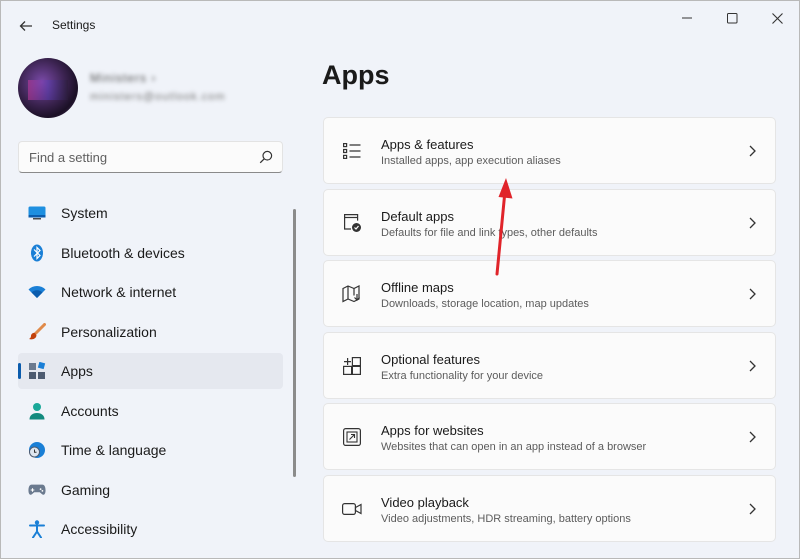 The image size is (800, 559). I want to click on accessibility-icon, so click(37, 529).